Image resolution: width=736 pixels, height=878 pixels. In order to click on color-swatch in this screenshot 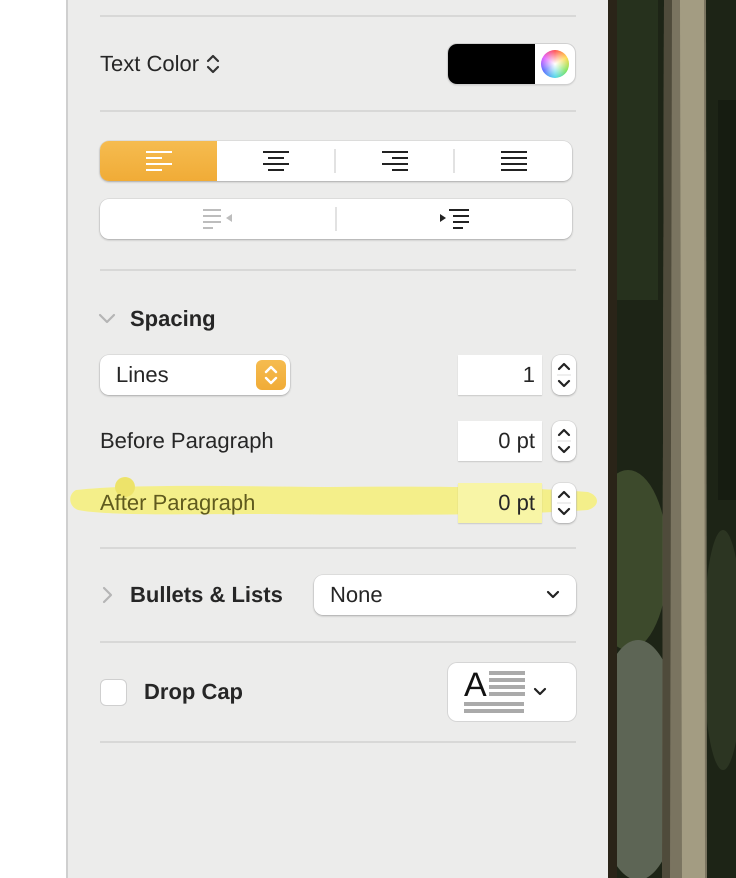, I will do `click(491, 64)`.